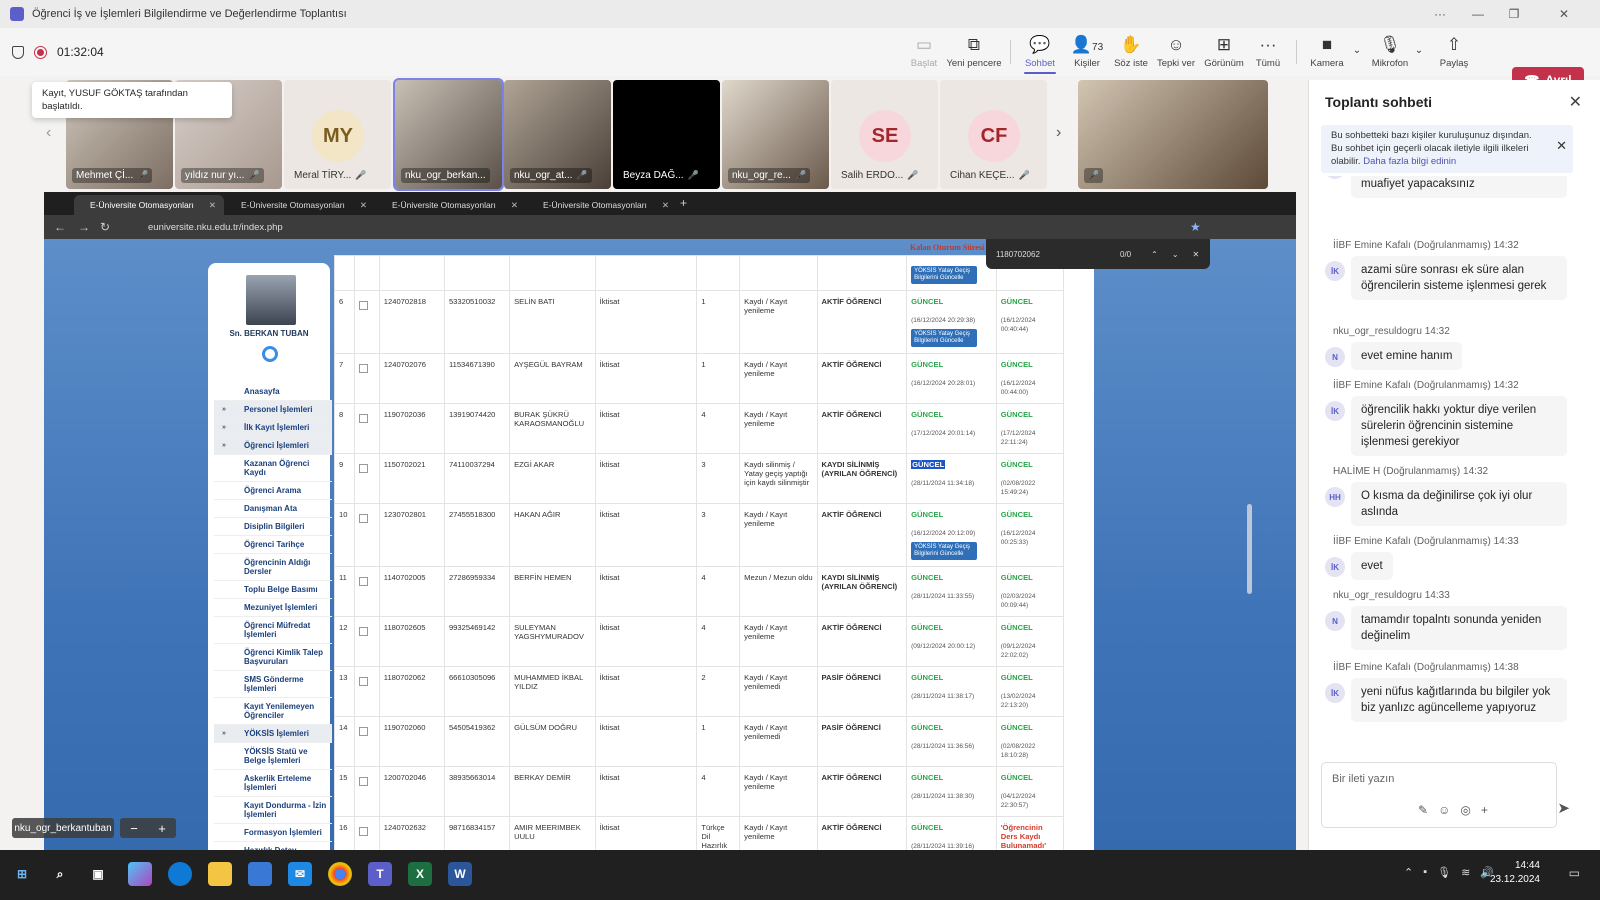 The image size is (1600, 900). Describe the element at coordinates (273, 734) in the screenshot. I see `portal-menu-item: » YÖKSİS İşlemleri` at that location.